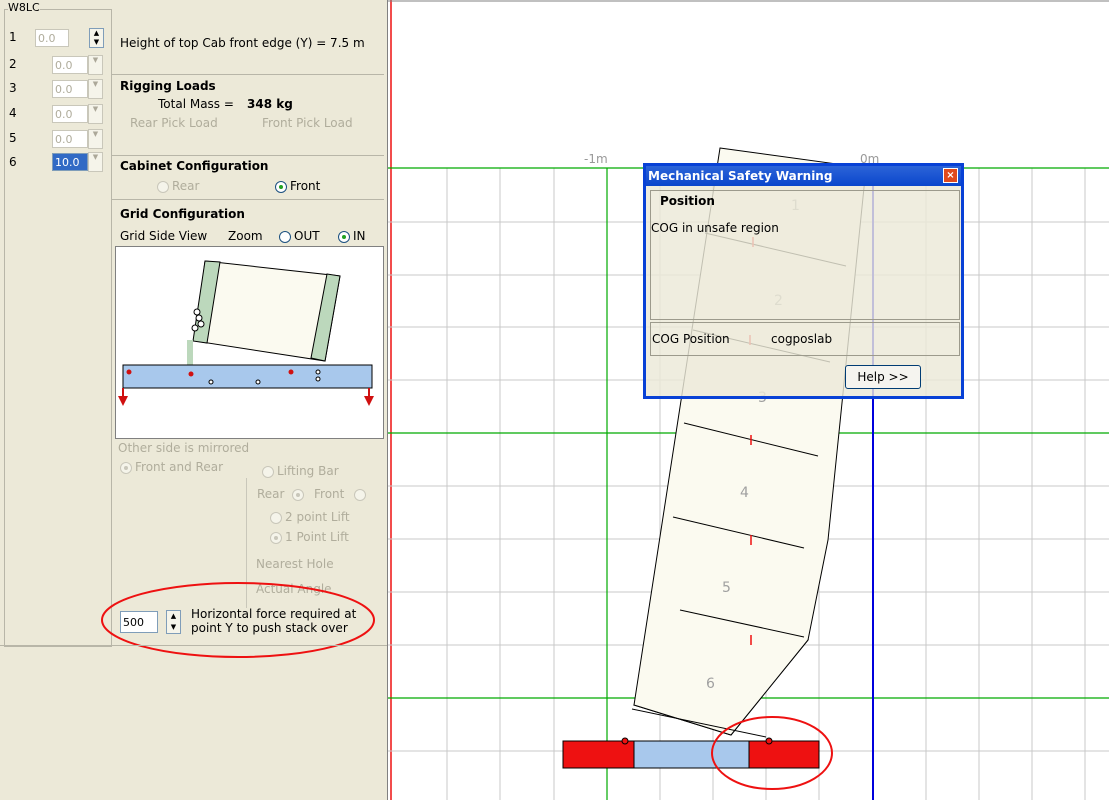 The image size is (1109, 800). What do you see at coordinates (13, 138) in the screenshot?
I see `row-number: 5` at bounding box center [13, 138].